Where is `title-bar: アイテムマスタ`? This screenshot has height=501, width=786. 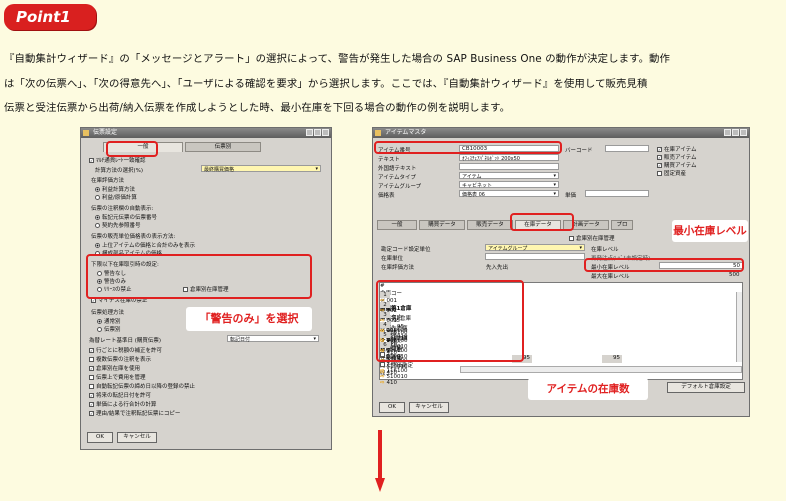 title-bar: アイテムマスタ is located at coordinates (561, 133).